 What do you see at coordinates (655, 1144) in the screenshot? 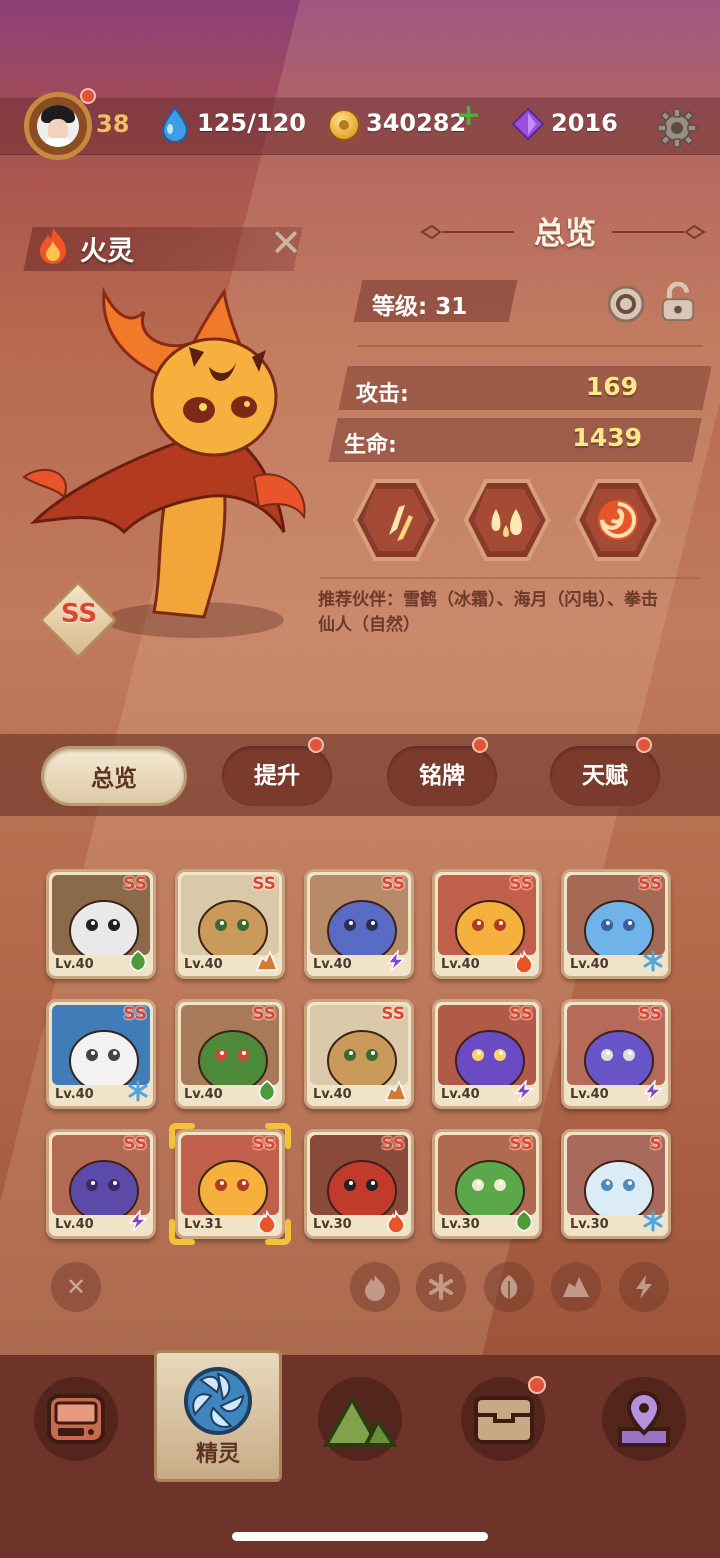
I see `pet-rank: S` at bounding box center [655, 1144].